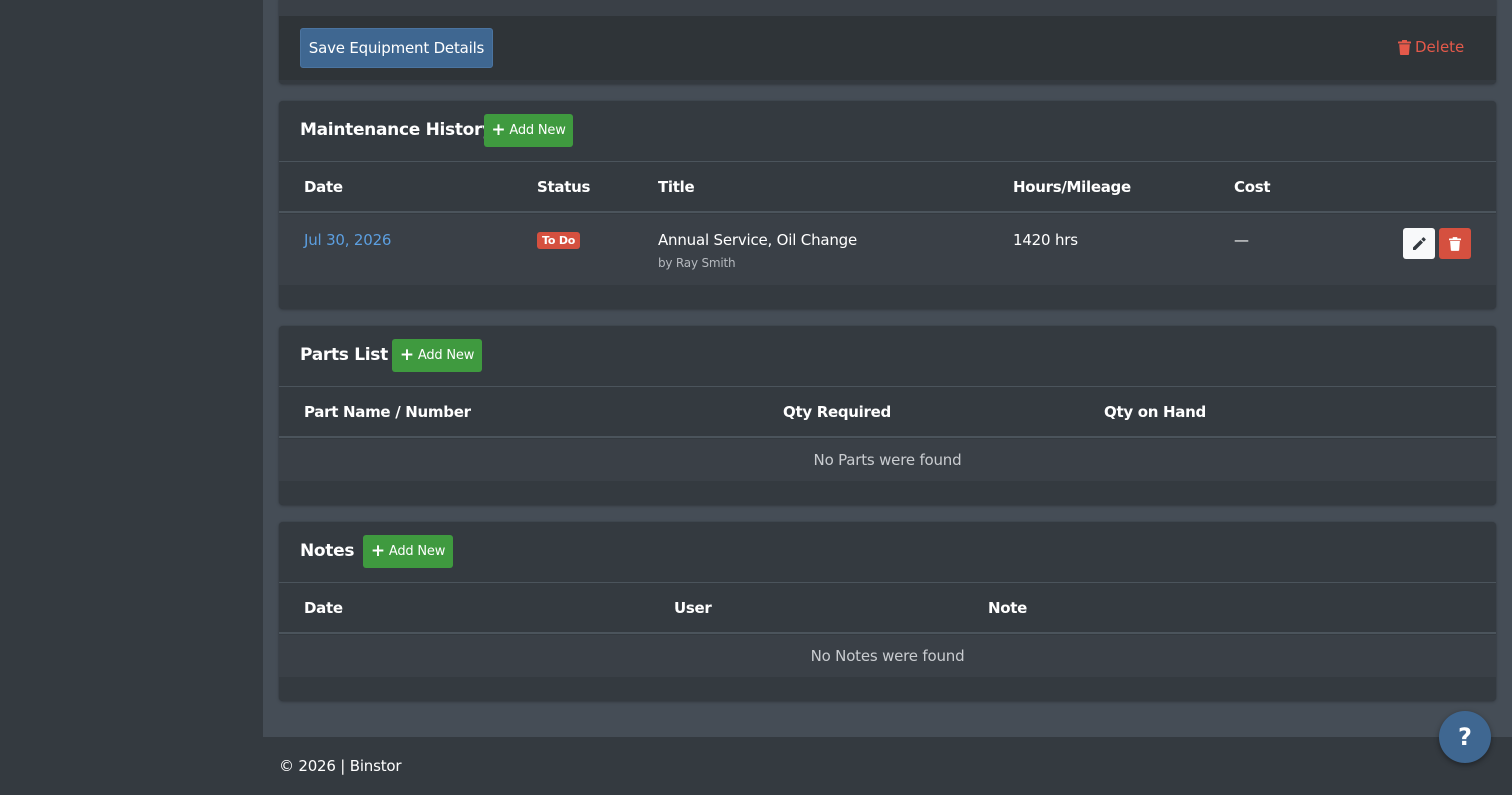 The height and width of the screenshot is (795, 1512). Describe the element at coordinates (1241, 240) in the screenshot. I see `maintenance-cost-cell: —` at that location.